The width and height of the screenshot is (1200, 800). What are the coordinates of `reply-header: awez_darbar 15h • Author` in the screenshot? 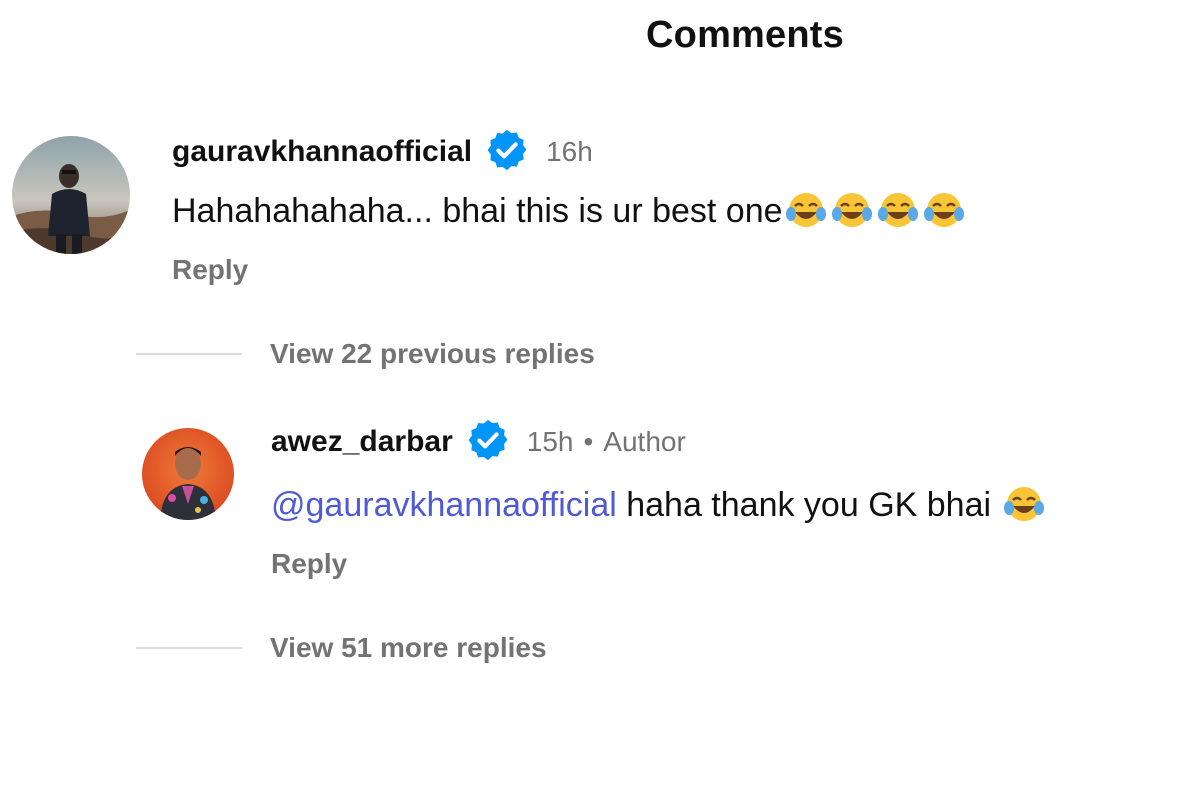 It's located at (478, 441).